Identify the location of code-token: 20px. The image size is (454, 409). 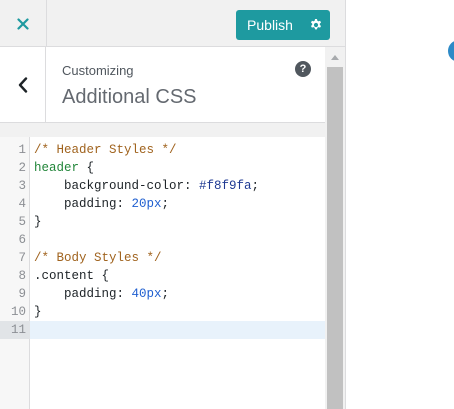
(146, 204).